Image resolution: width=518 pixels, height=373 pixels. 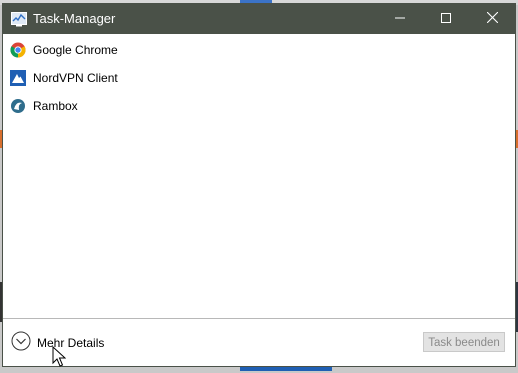 I want to click on chevron-down-circle-icon, so click(x=21, y=343).